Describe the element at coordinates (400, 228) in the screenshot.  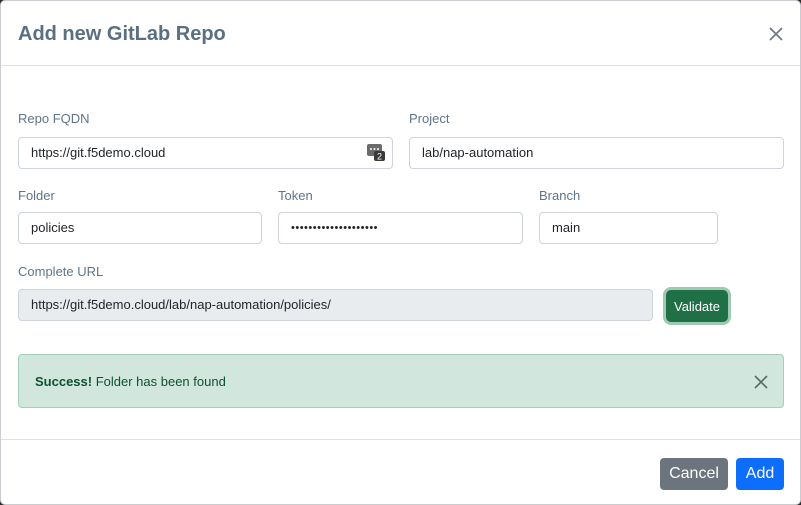
I see `token-input: ••••••••••••••••••••` at that location.